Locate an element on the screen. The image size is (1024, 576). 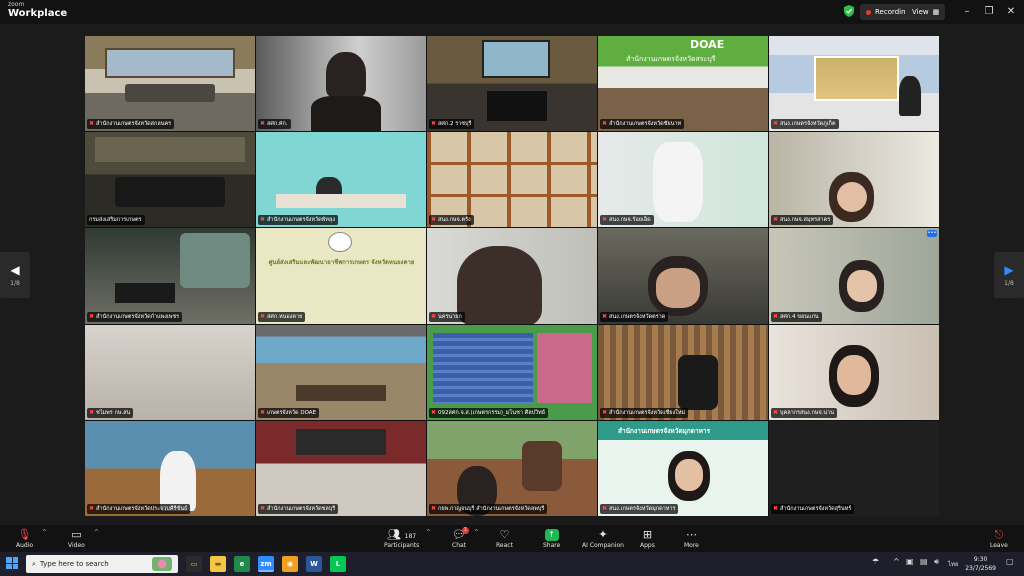
audio-button: 🎙︎ Audio is located at coordinates (24, 538).